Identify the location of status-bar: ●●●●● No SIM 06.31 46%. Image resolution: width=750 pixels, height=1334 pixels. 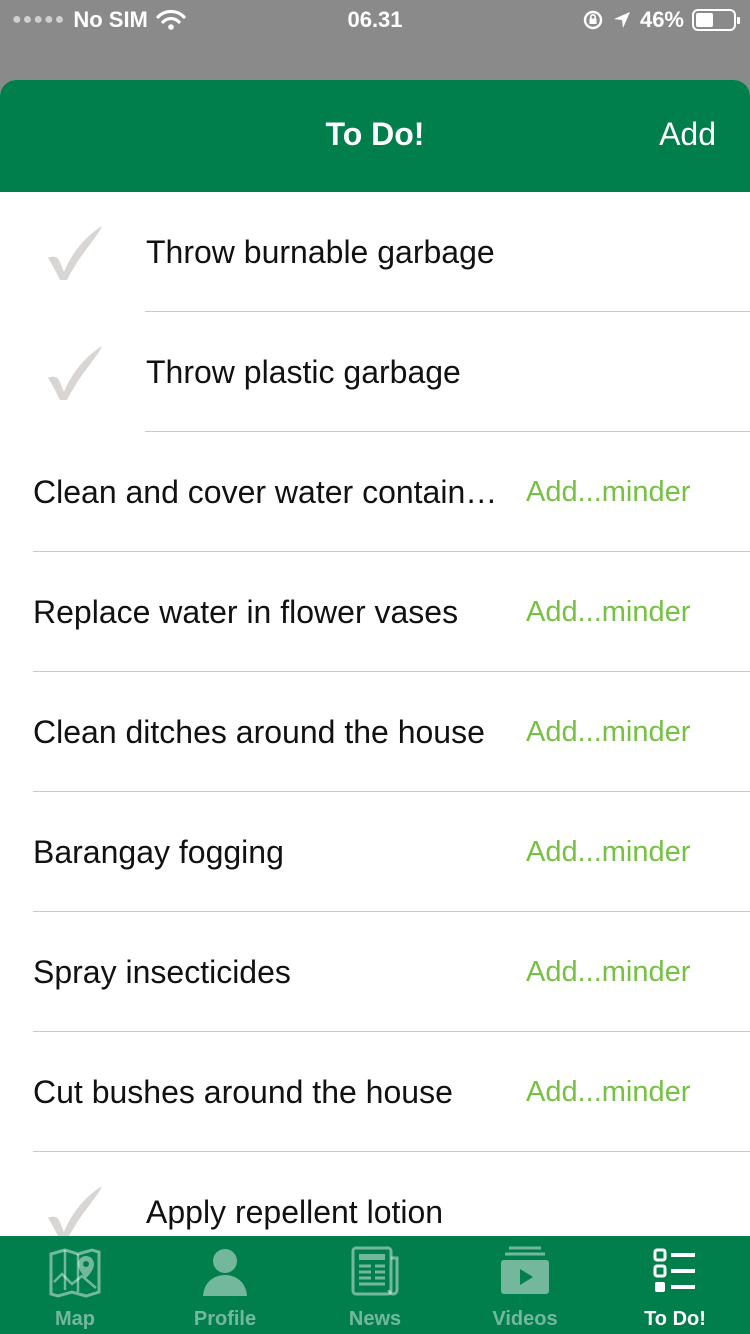
(375, 20).